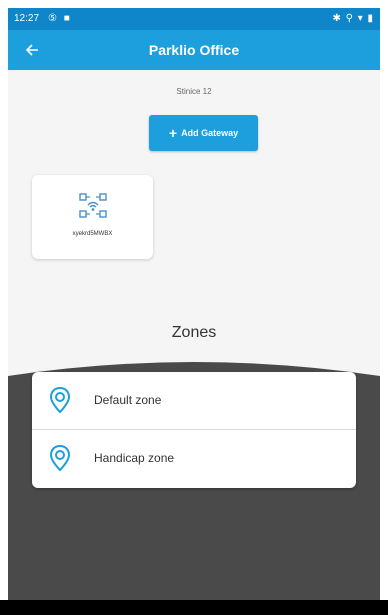 This screenshot has width=388, height=615. Describe the element at coordinates (194, 607) in the screenshot. I see `navigation-bar` at that location.